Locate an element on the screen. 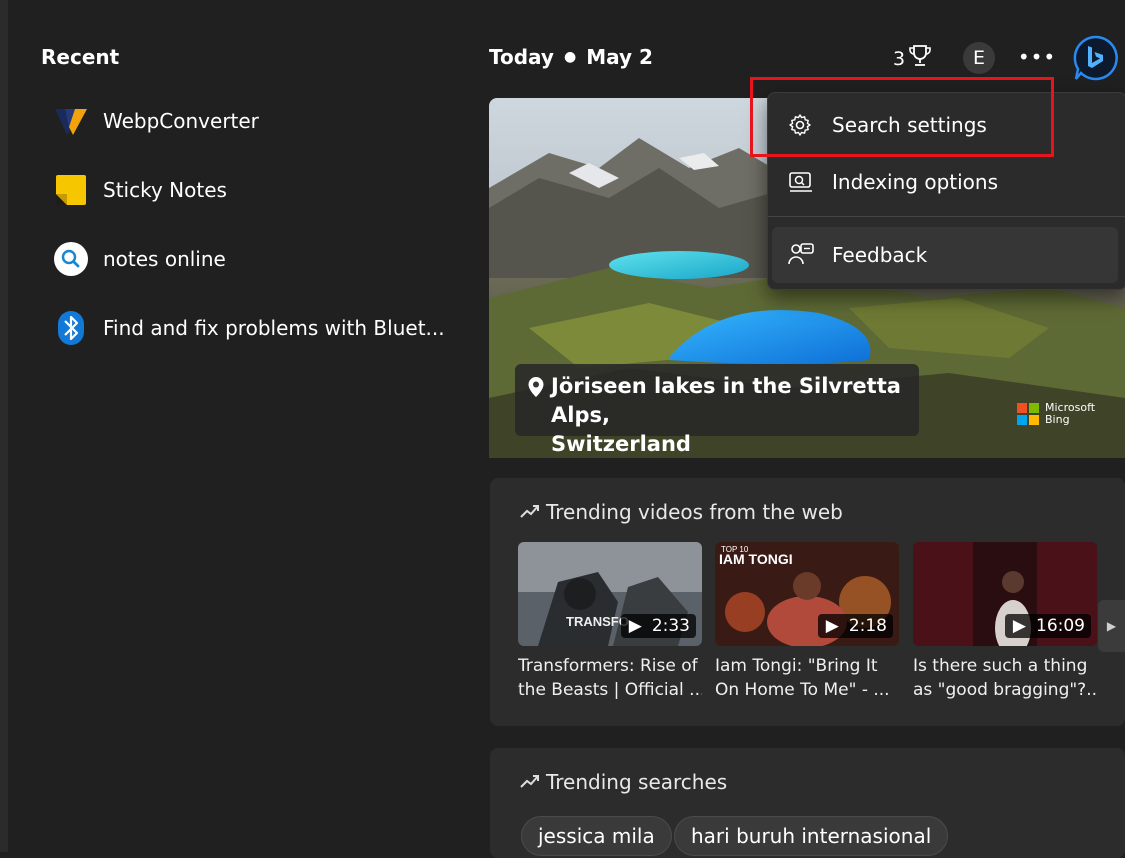 This screenshot has width=1125, height=858. video-thumbnail: ▶ 16:09 is located at coordinates (1005, 594).